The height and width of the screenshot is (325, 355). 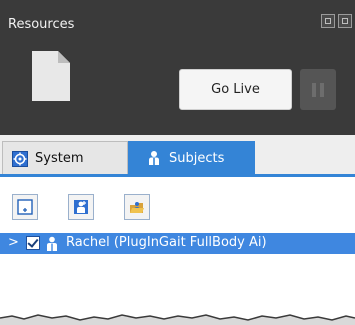 I want to click on pause-icon, so click(x=314, y=89).